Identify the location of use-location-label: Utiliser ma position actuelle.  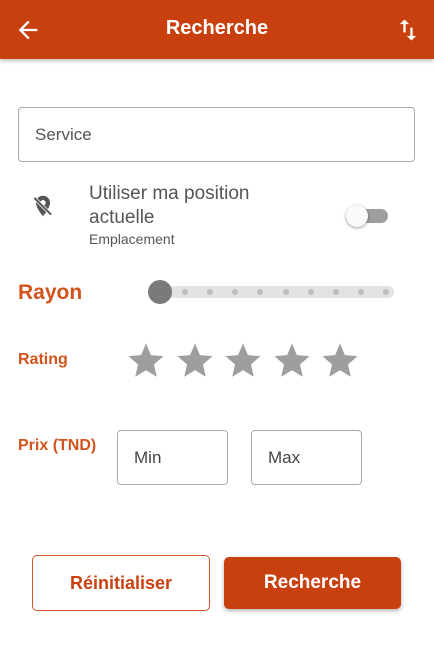
(169, 205).